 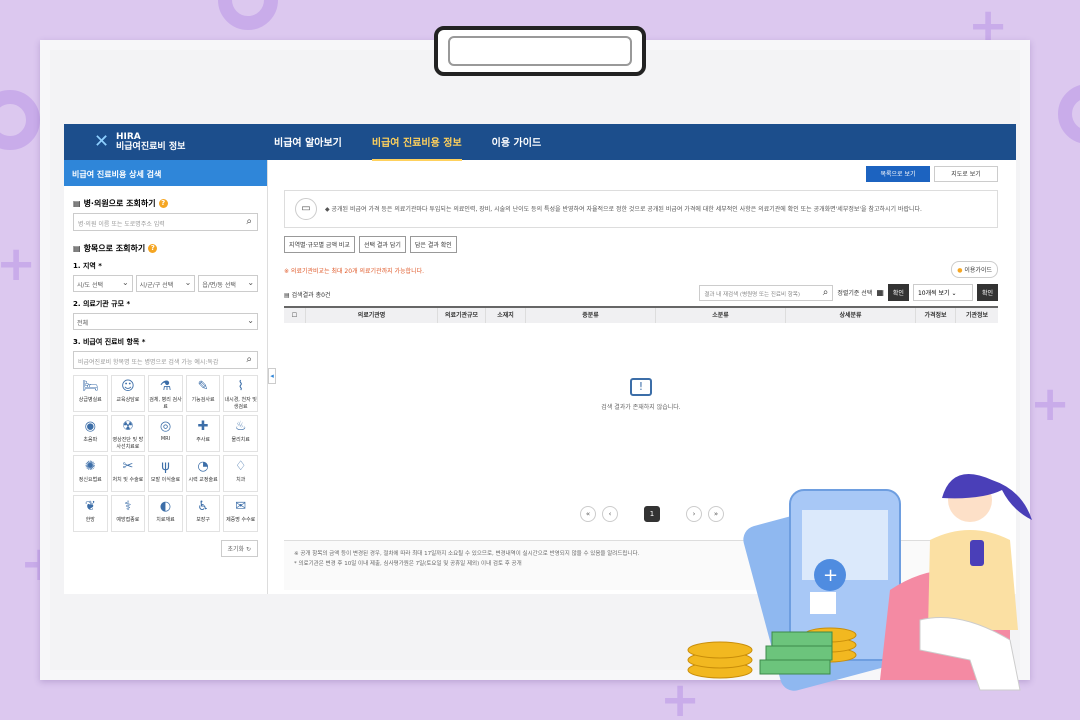 I want to click on decor-ring, so click(x=1069, y=114).